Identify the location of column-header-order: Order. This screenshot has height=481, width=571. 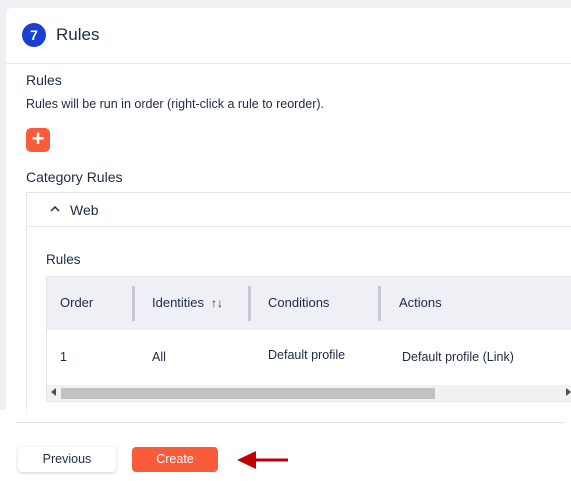
(76, 302).